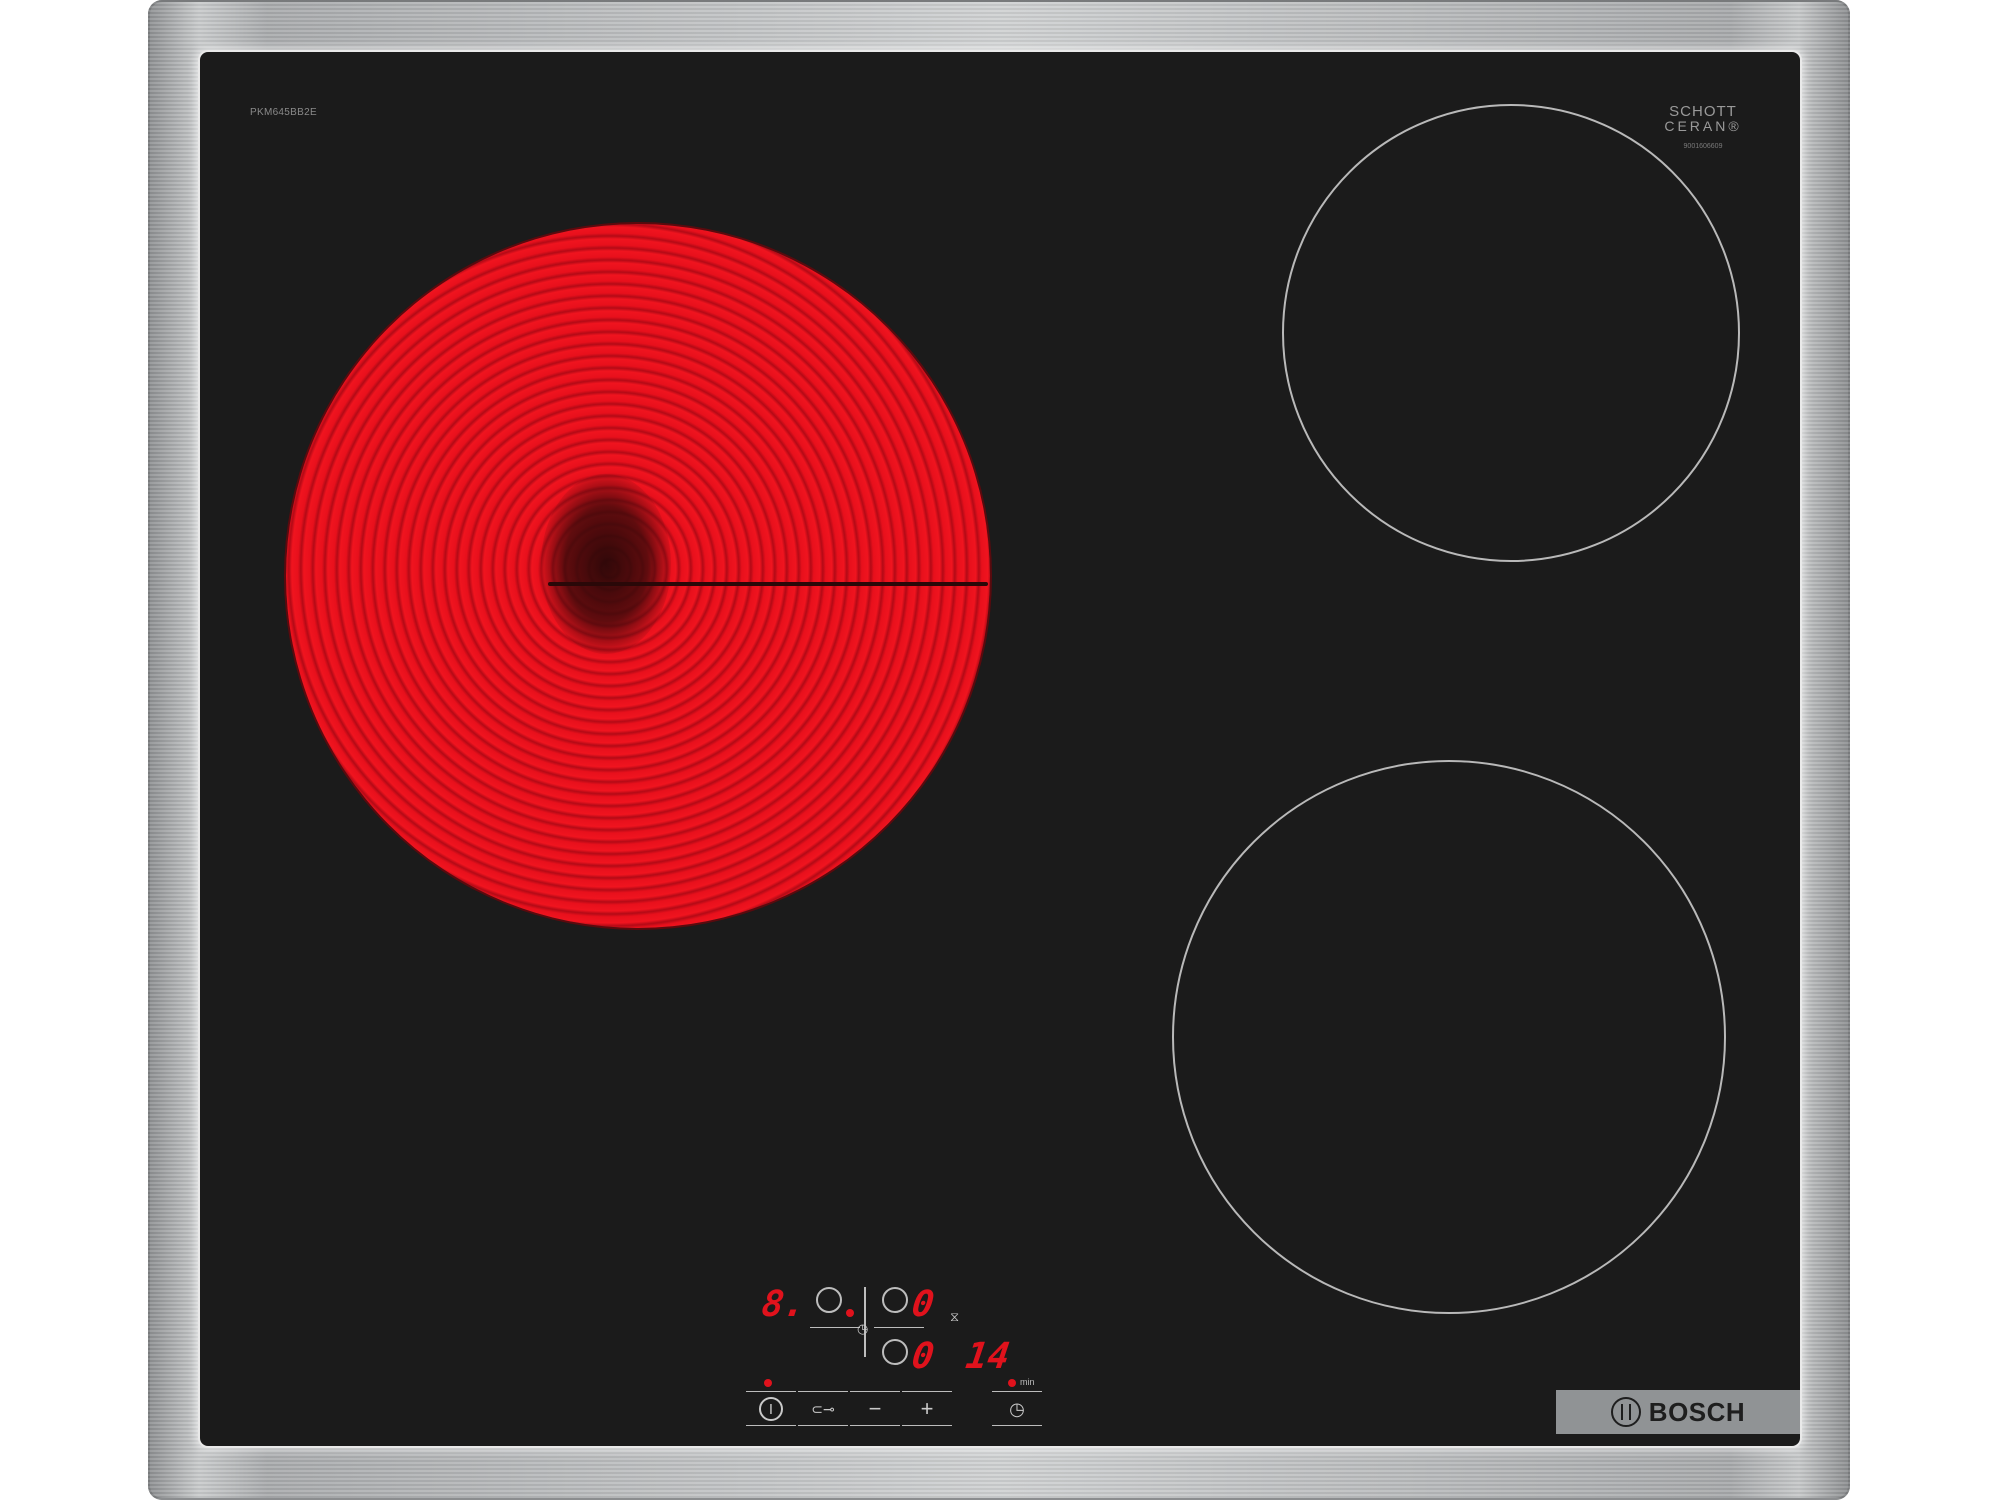 The image size is (2000, 1500). I want to click on timer-button: ◷, so click(1017, 1409).